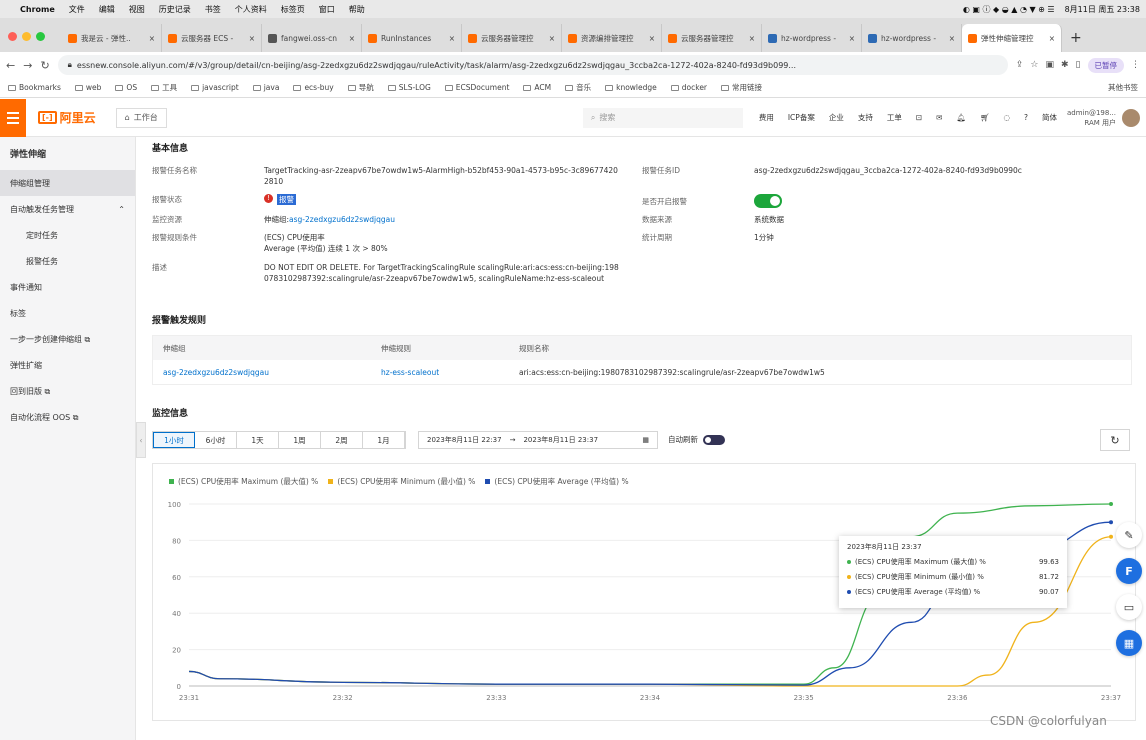 The image size is (1146, 740). Describe the element at coordinates (293, 9) in the screenshot. I see `menu-tab: 标签页` at that location.